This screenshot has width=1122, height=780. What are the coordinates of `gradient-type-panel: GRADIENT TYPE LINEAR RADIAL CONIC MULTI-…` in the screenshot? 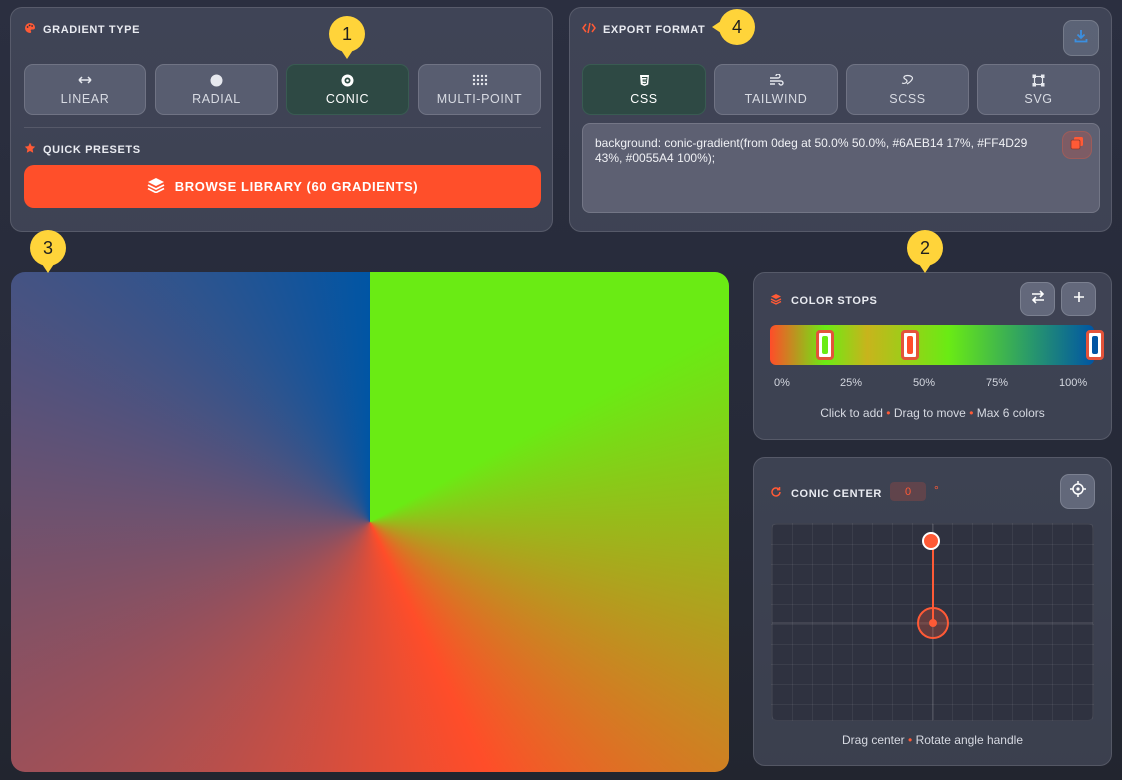 It's located at (281, 119).